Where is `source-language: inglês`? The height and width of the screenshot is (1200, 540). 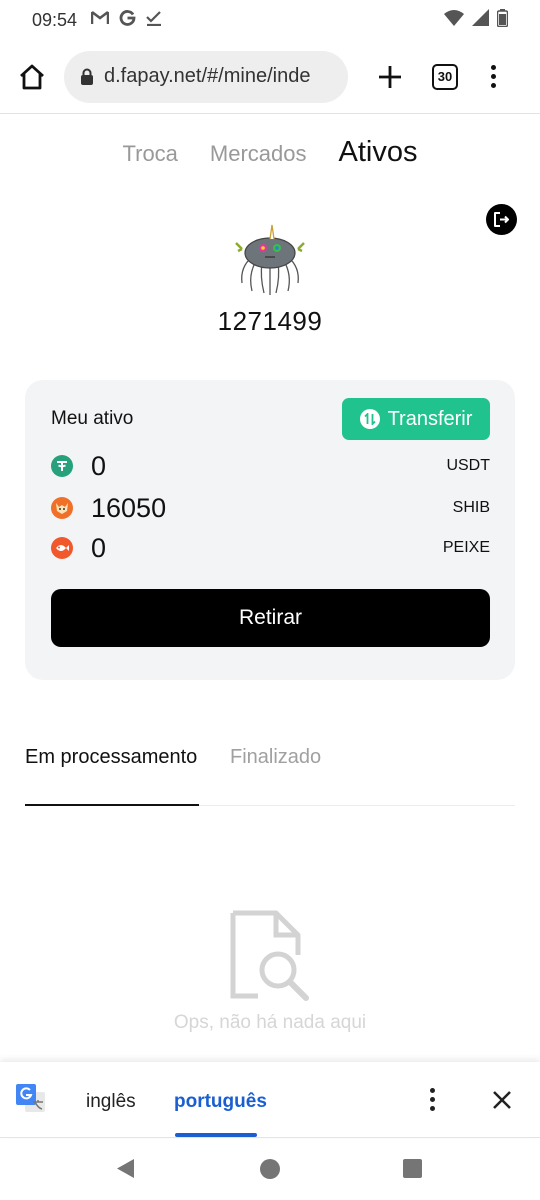 source-language: inglês is located at coordinates (111, 1102).